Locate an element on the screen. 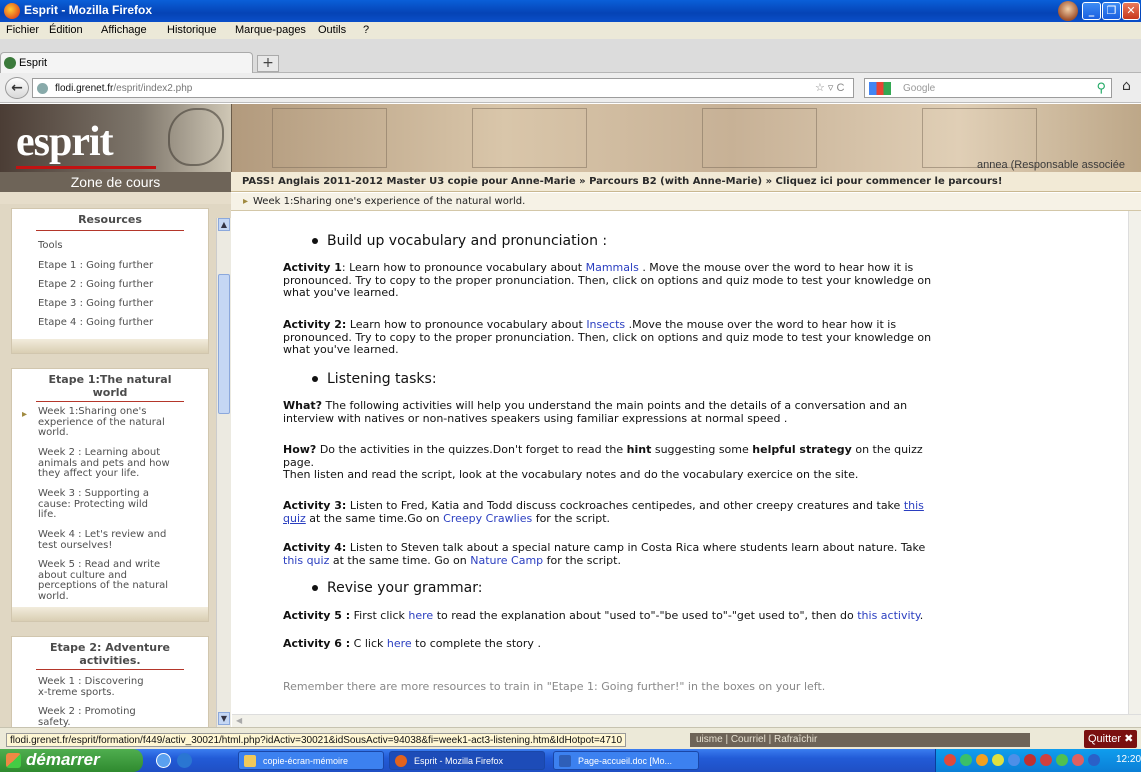  system-tray: 12:20 is located at coordinates (1038, 760).